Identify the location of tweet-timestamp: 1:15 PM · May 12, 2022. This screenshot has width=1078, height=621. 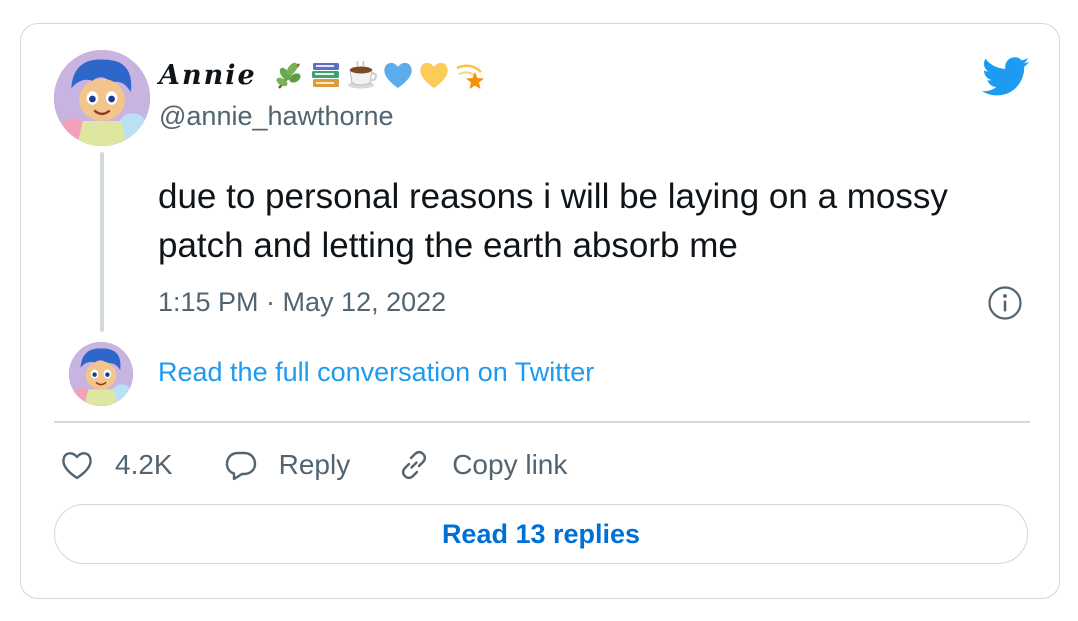
(302, 302).